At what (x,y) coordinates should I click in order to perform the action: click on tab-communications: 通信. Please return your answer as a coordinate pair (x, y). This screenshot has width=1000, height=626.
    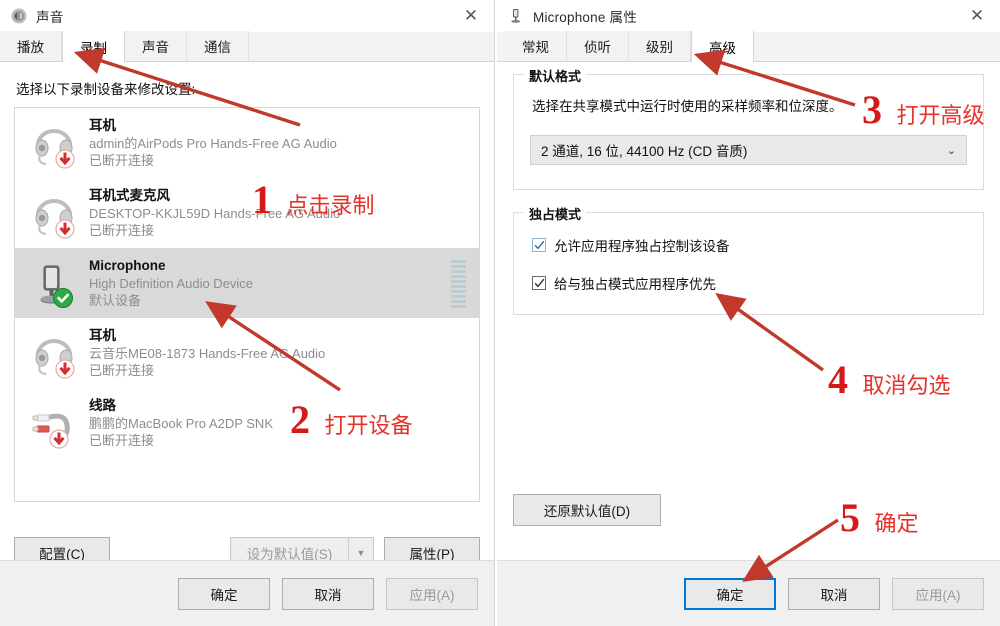
    Looking at the image, I should click on (218, 46).